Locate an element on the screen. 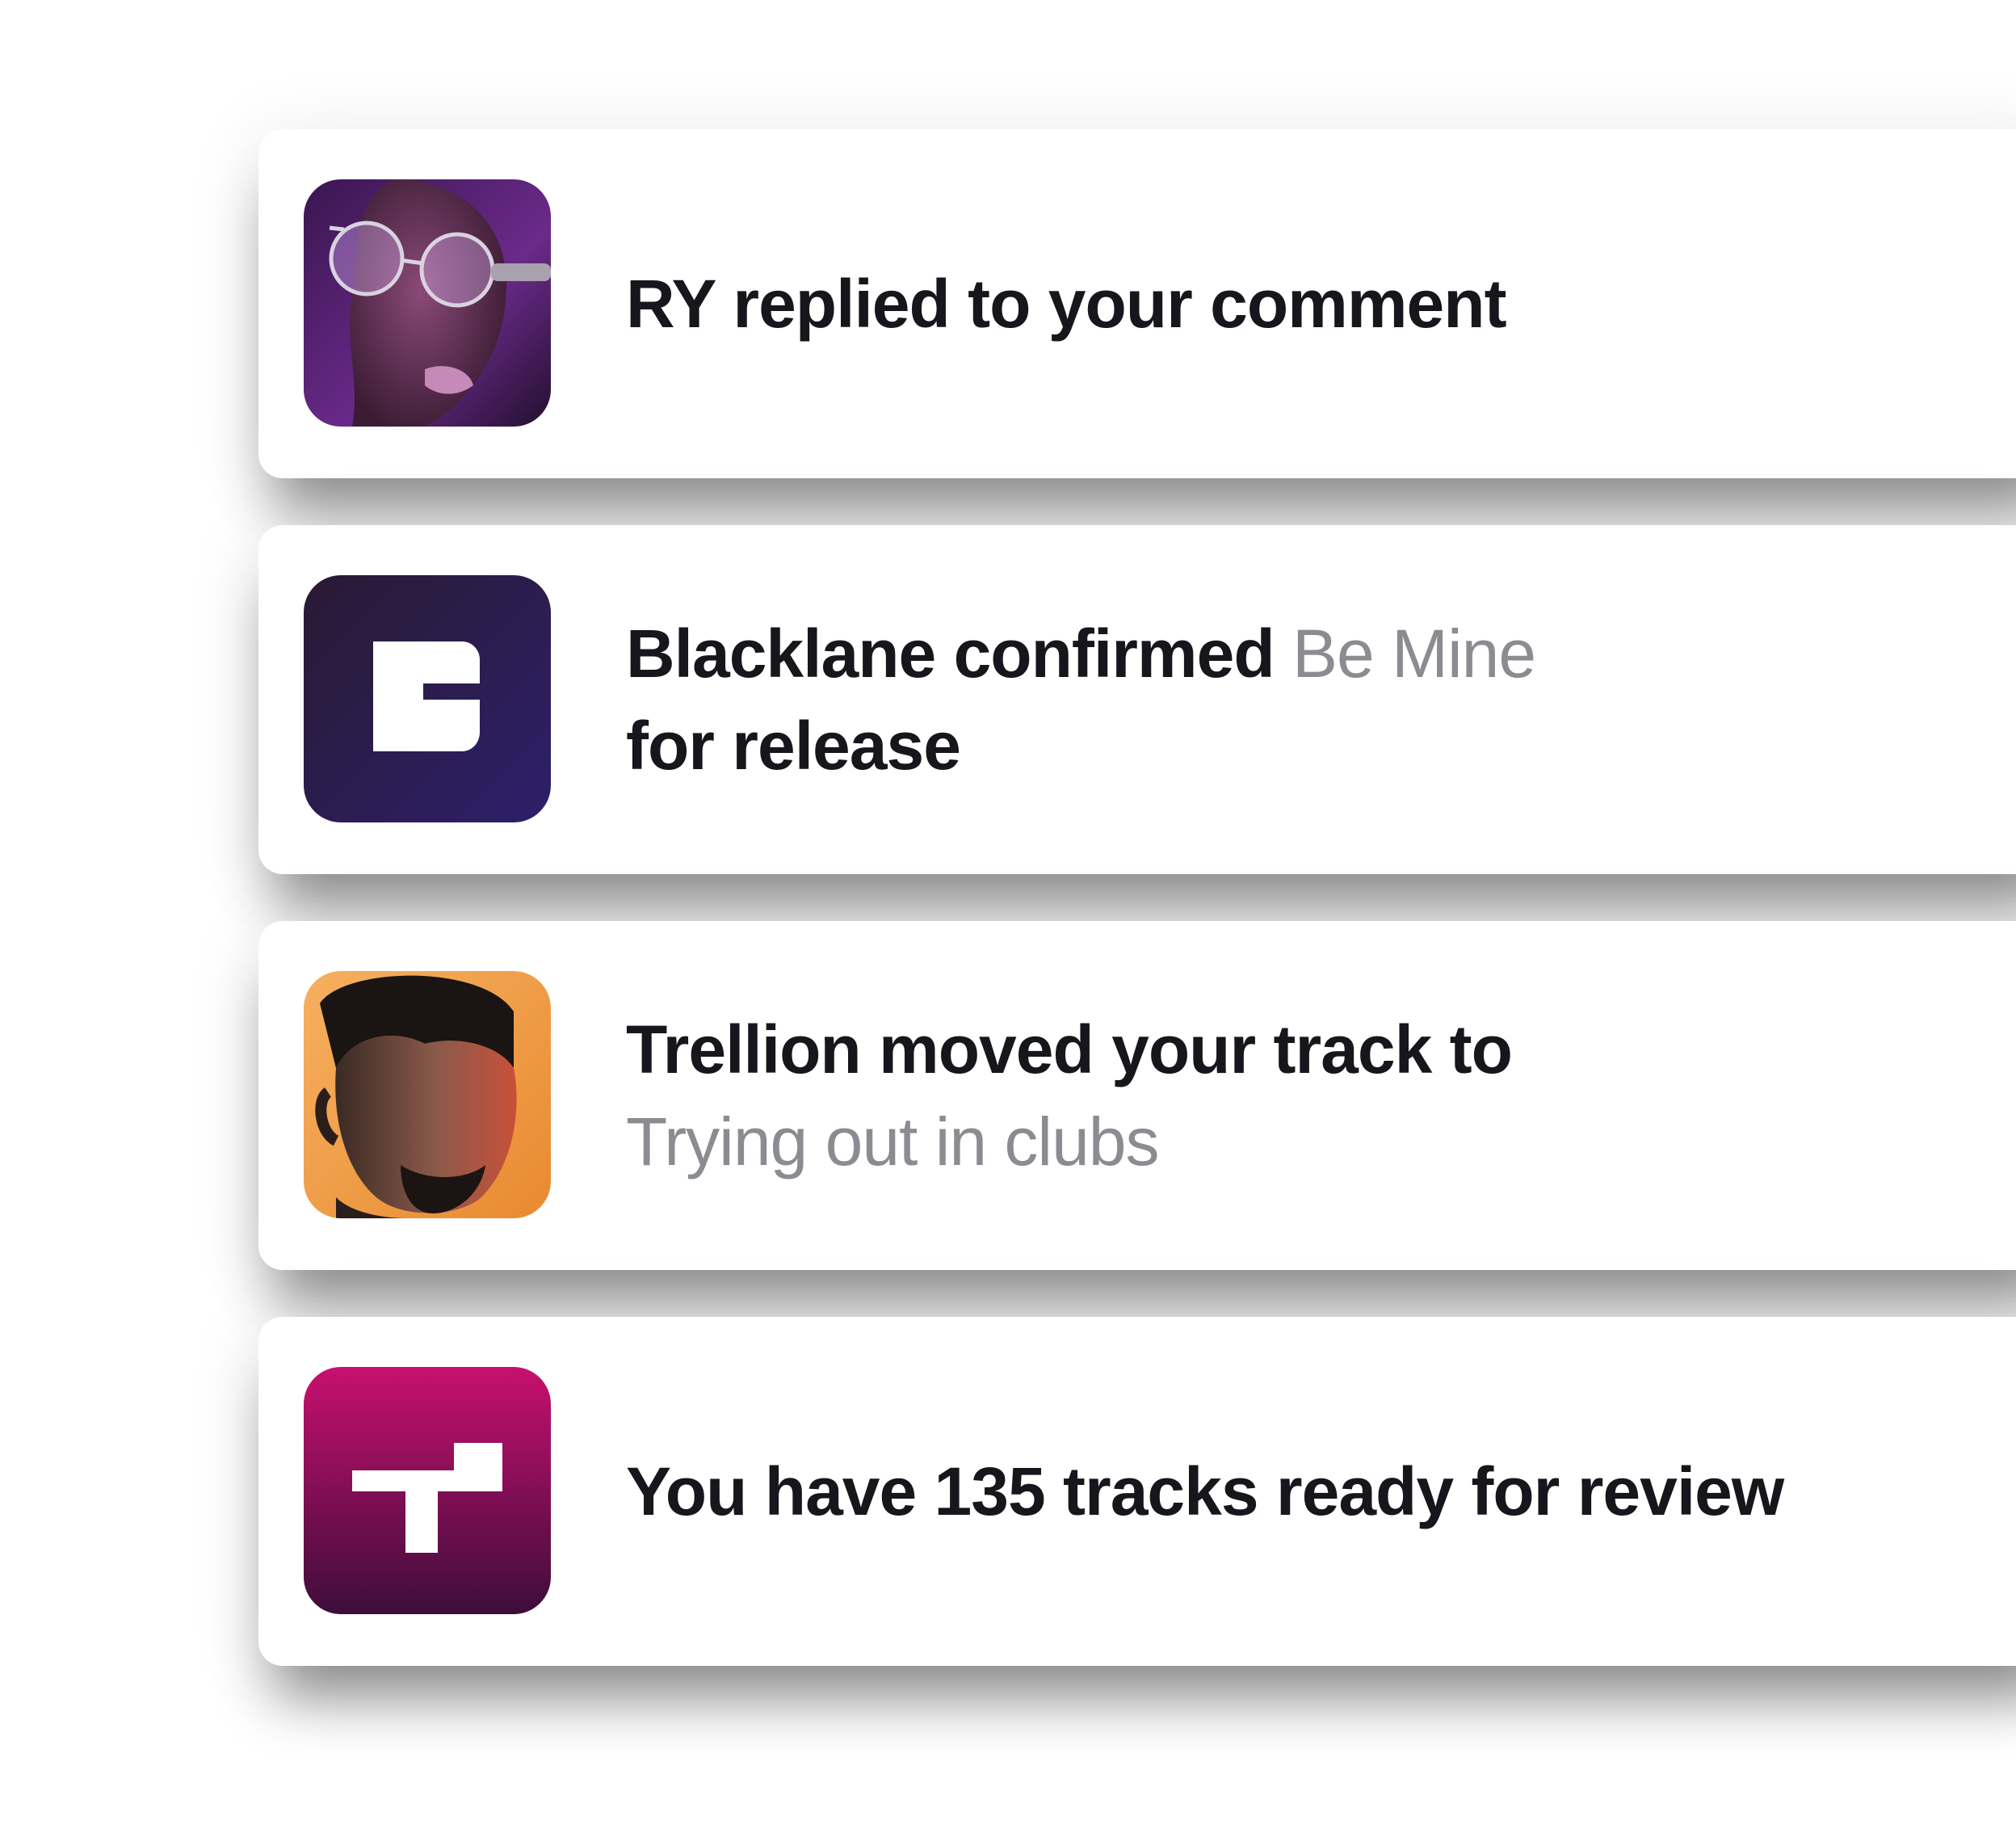 The width and height of the screenshot is (2016, 1842). notification-message: You have 135 tracks ready for review is located at coordinates (1312, 1491).